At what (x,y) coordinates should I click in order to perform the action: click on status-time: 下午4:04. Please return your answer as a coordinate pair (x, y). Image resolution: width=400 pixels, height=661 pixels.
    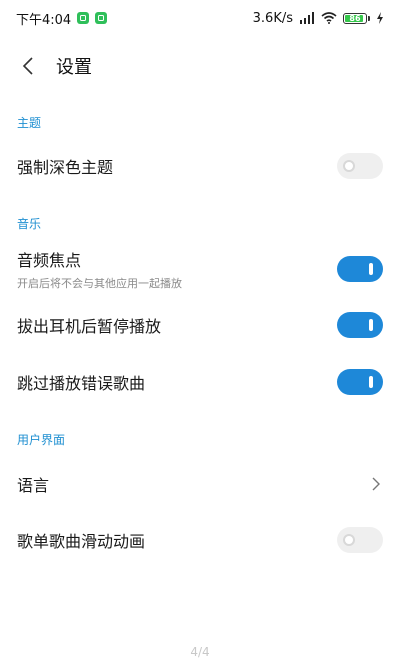
    Looking at the image, I should click on (44, 20).